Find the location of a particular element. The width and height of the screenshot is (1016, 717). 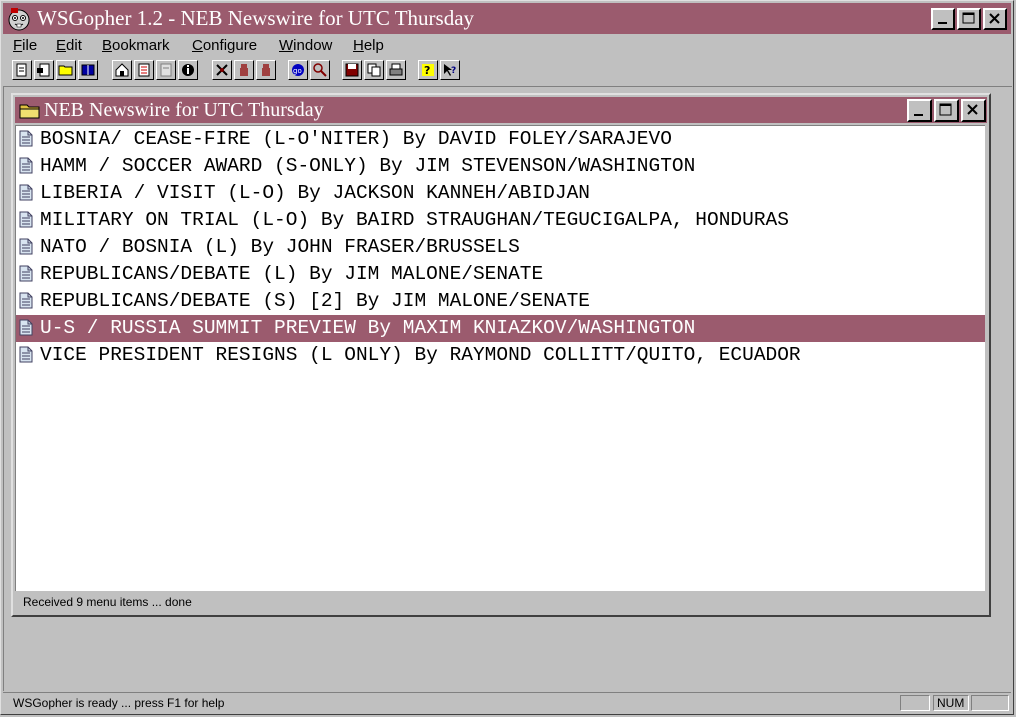

save-doc-icon is located at coordinates (43, 70).